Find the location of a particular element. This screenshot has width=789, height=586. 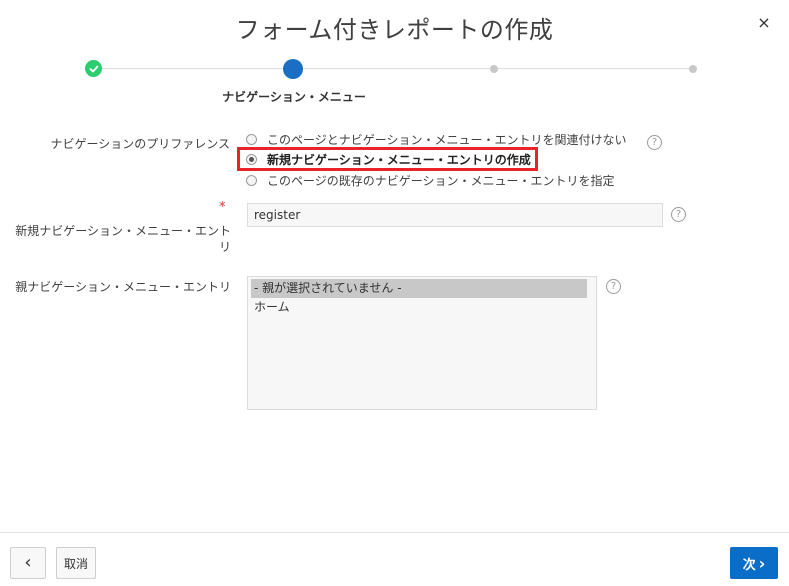

back-button: ‹ is located at coordinates (28, 563).